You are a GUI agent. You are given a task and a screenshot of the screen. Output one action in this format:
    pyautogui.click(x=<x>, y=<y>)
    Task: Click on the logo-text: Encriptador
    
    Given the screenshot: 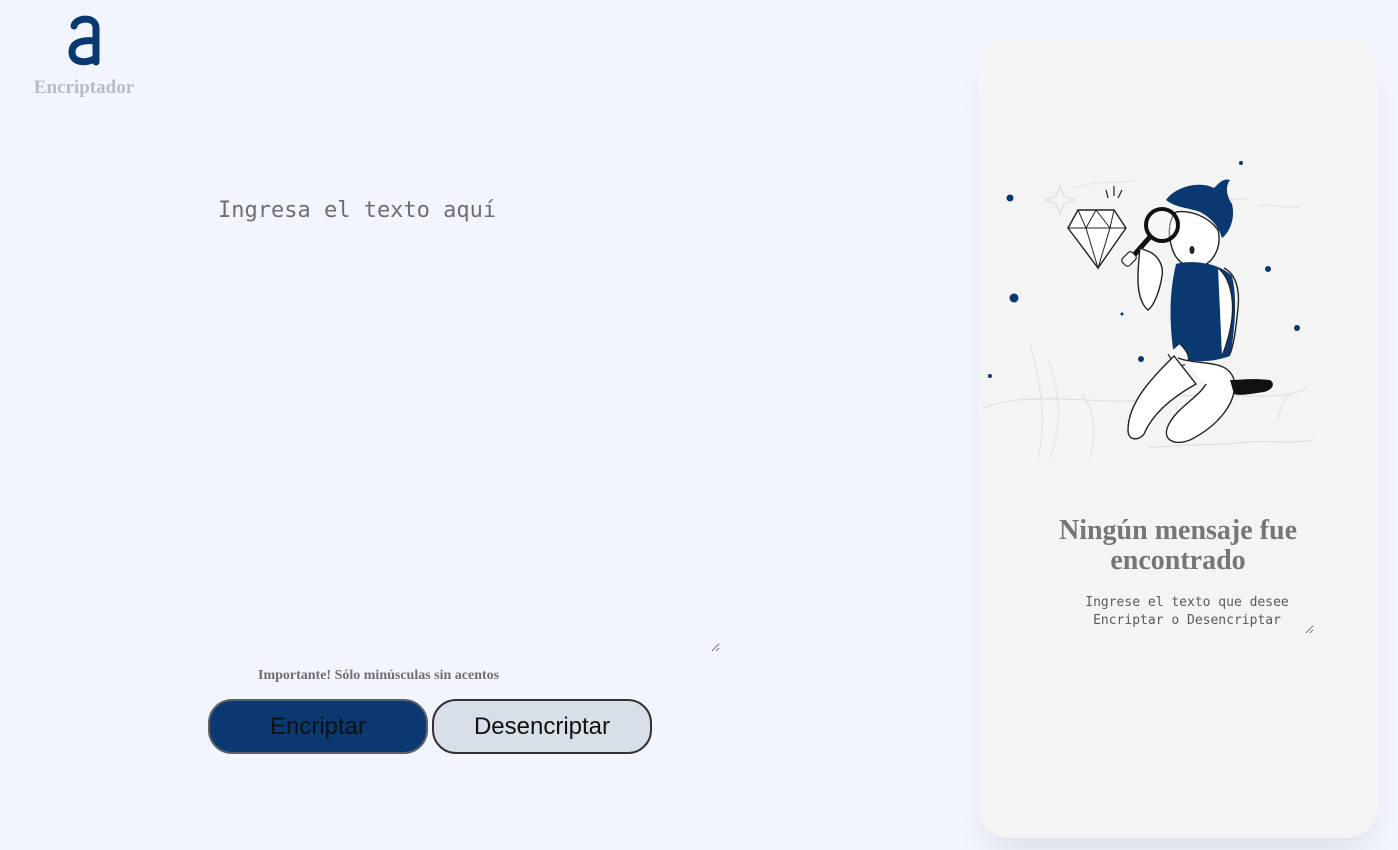 What is the action you would take?
    pyautogui.click(x=84, y=87)
    